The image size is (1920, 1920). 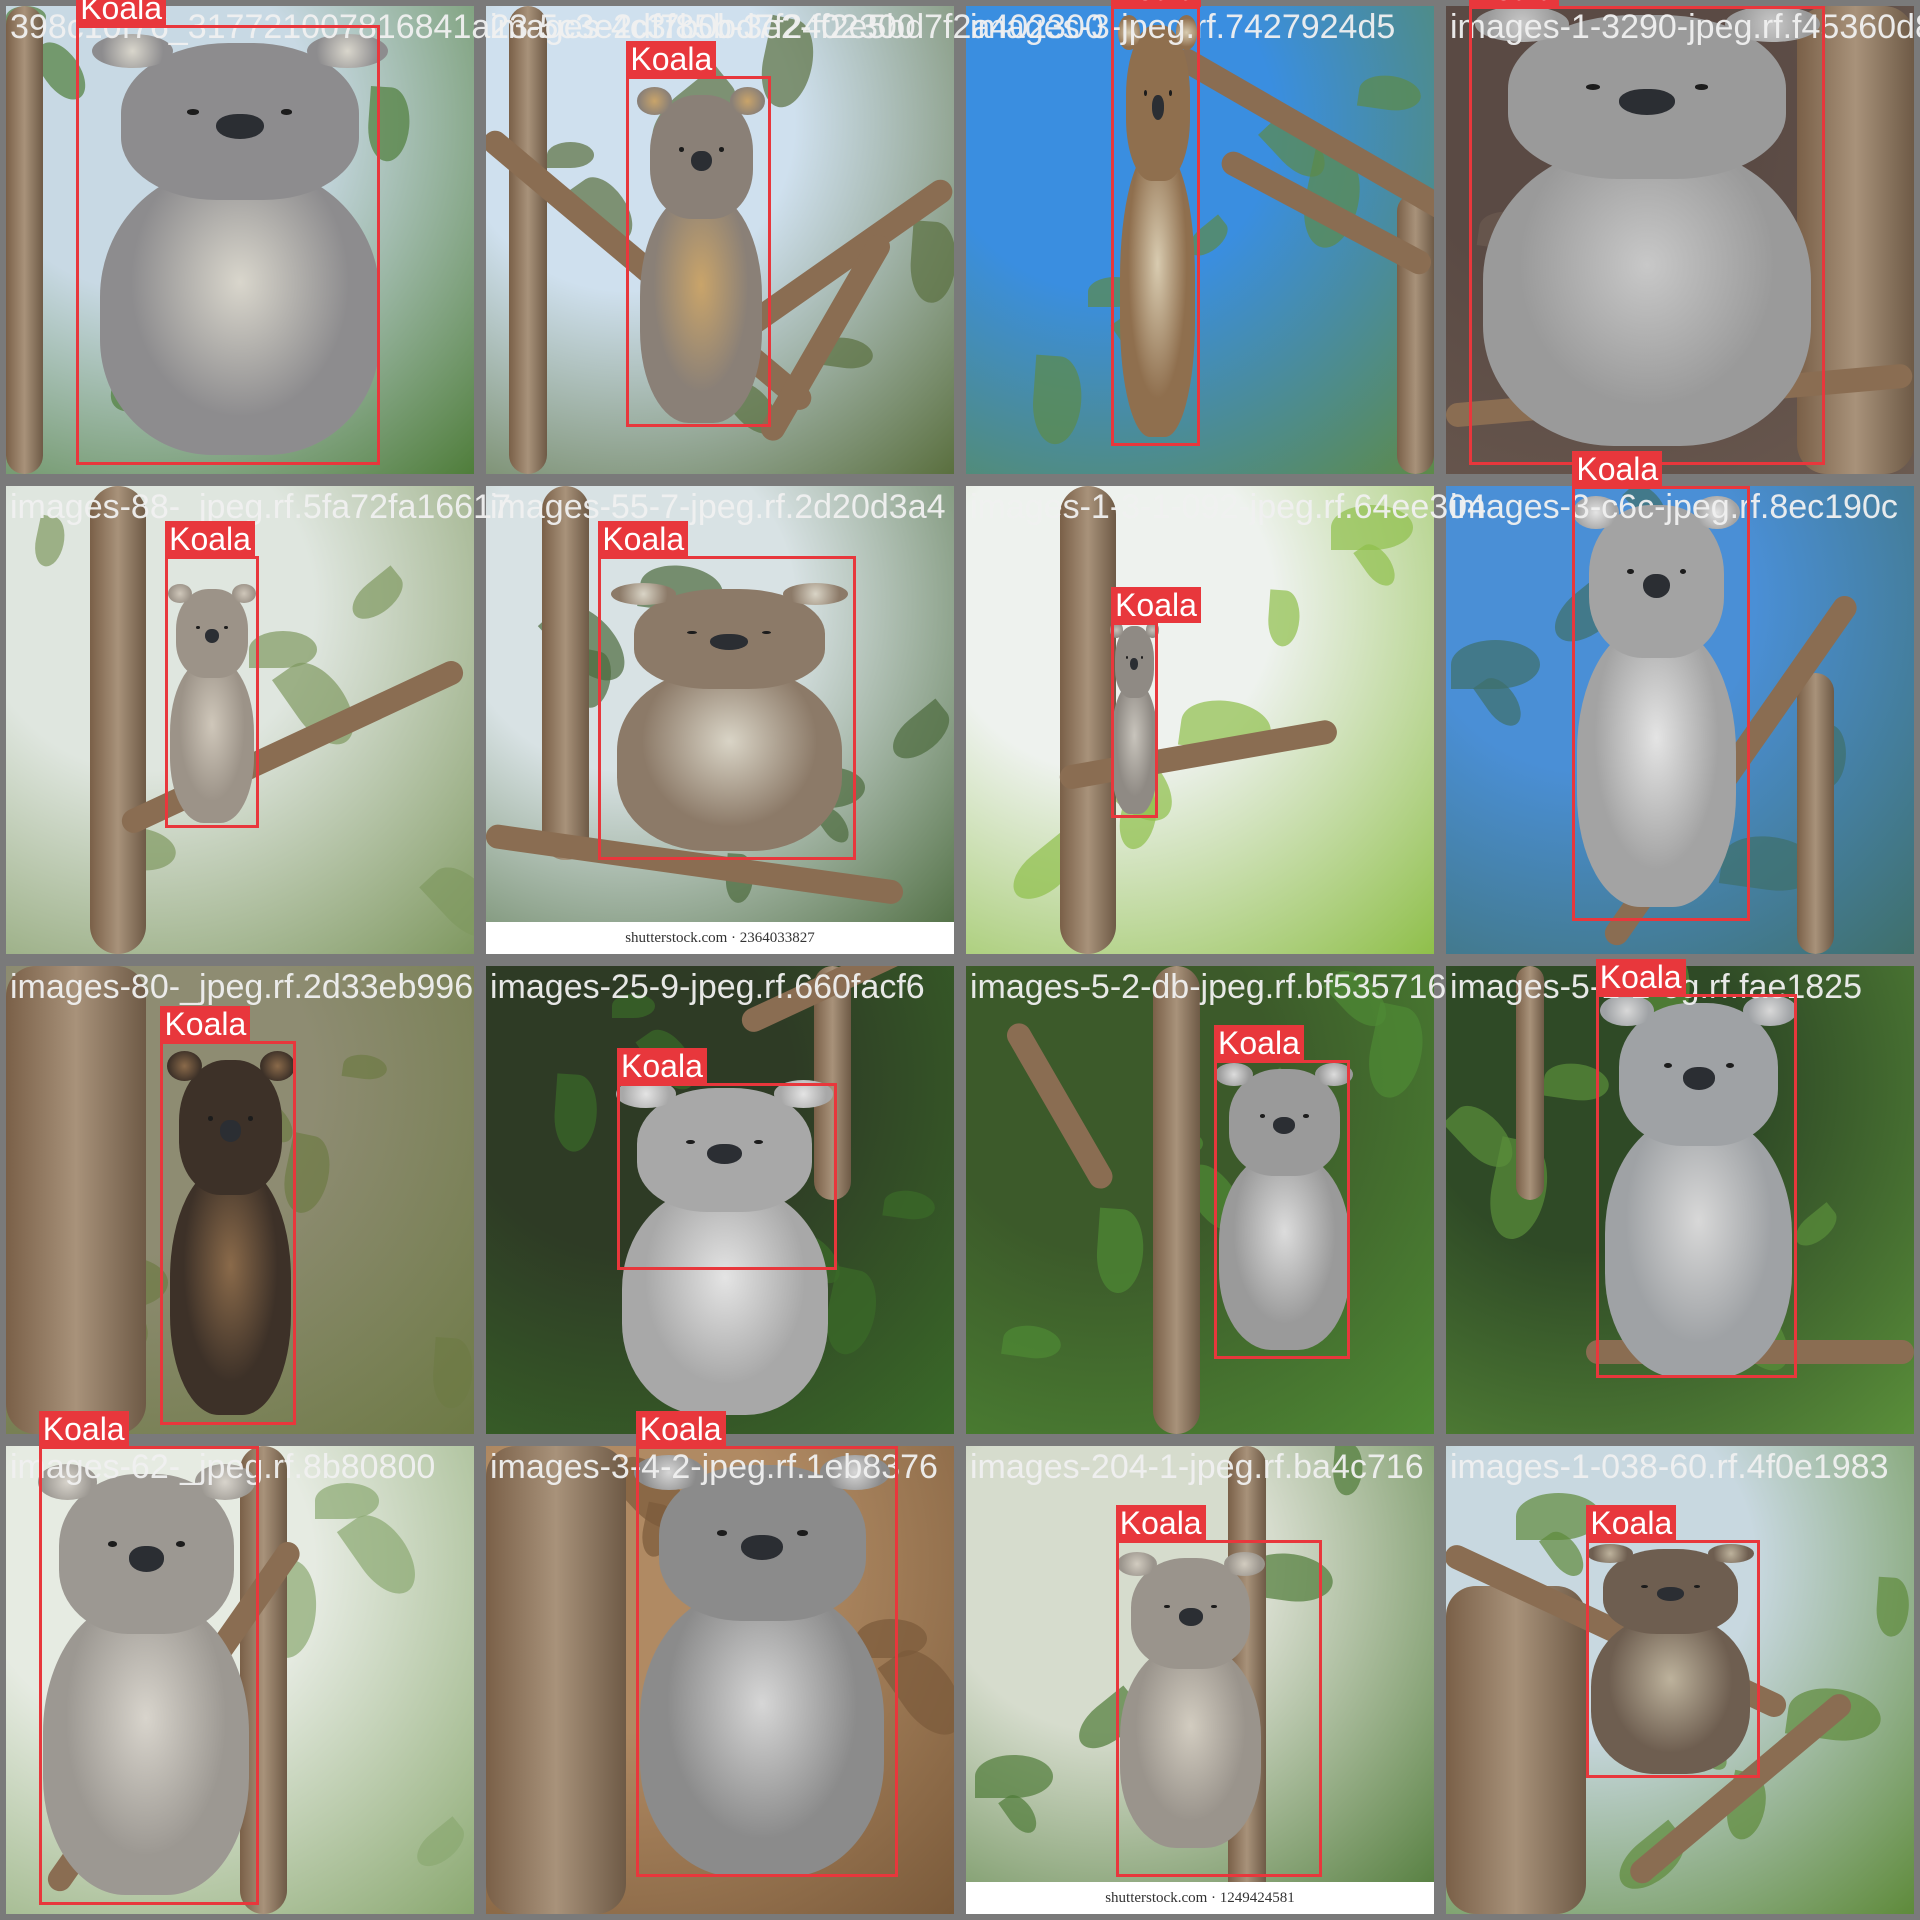 I want to click on image-tile: images-1-3-1-092-jpeg.rf.64ee304 Koala, so click(x=1223, y=720).